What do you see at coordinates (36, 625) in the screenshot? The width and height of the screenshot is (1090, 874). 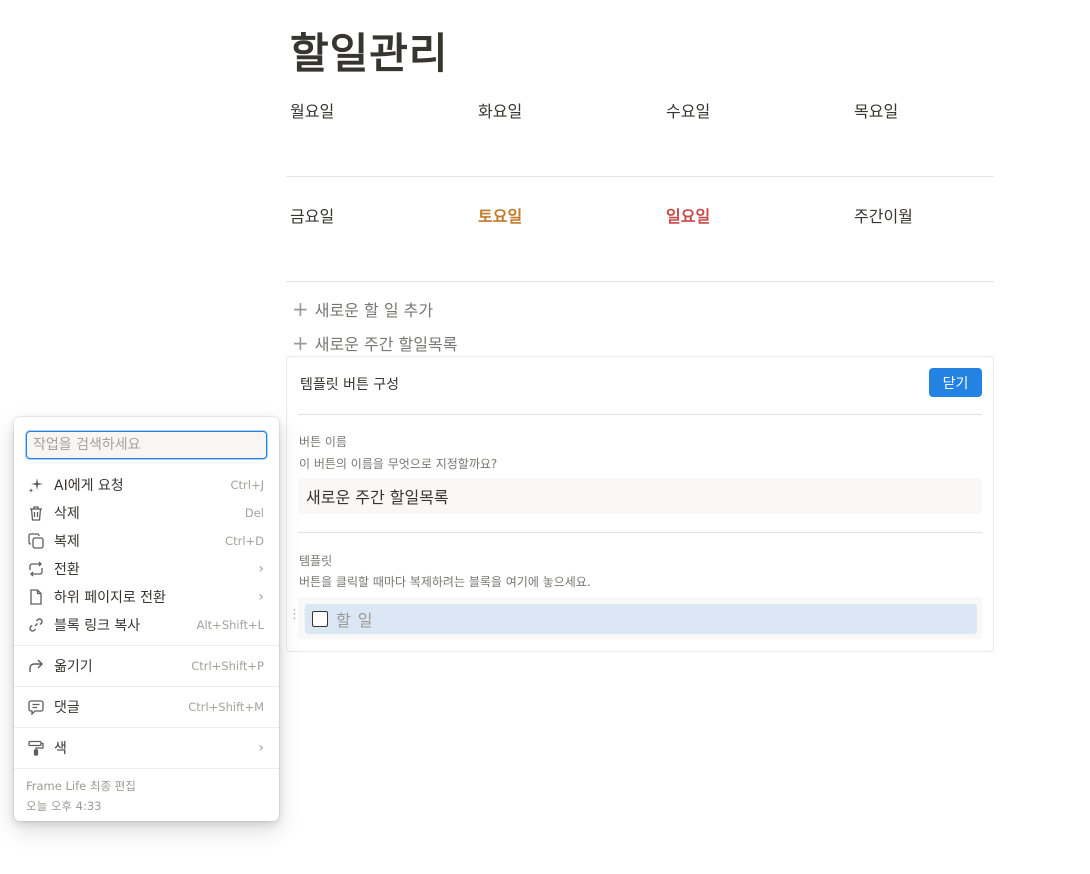 I see `link-icon` at bounding box center [36, 625].